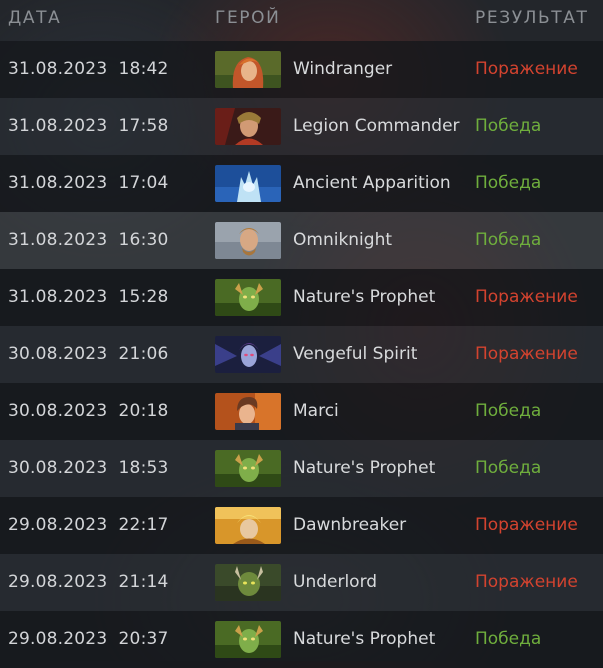 The height and width of the screenshot is (668, 603). I want to click on match-date: 29.08.2023 20:37, so click(88, 639).